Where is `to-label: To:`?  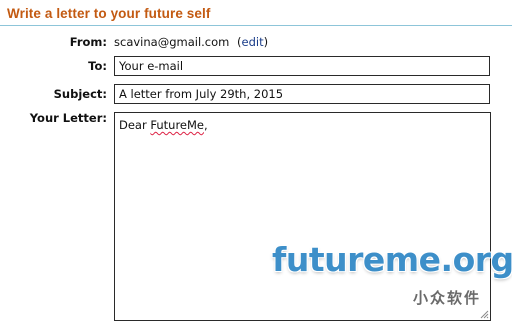 to-label: To: is located at coordinates (97, 66).